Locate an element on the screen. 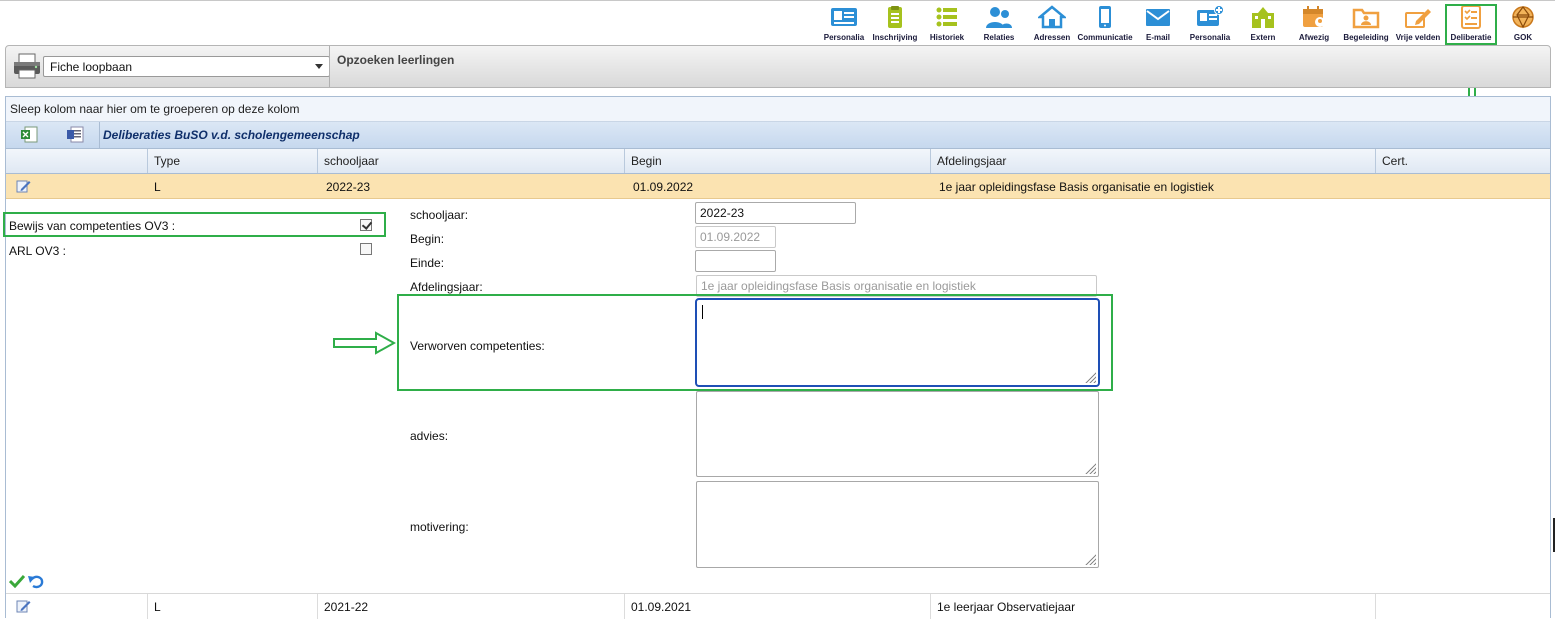 The image size is (1555, 621). verworven-competenties-textarea is located at coordinates (897, 342).